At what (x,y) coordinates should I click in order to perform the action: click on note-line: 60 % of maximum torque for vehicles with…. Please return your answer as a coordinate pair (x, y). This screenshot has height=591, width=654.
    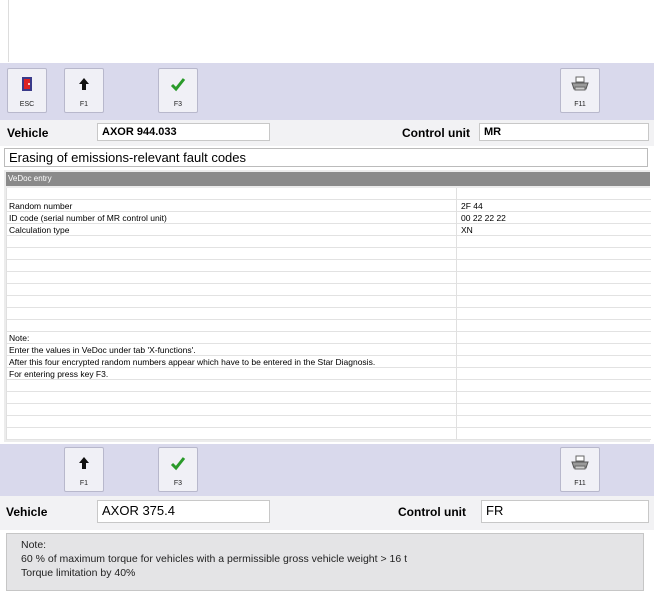
    Looking at the image, I should click on (214, 559).